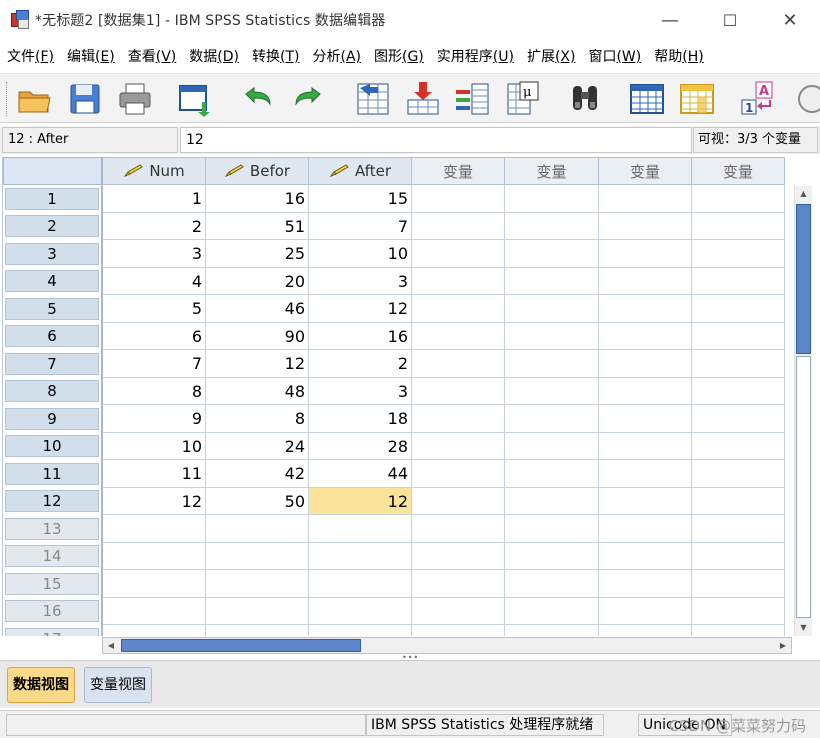 The width and height of the screenshot is (820, 738). Describe the element at coordinates (154, 446) in the screenshot. I see `data-cell: 10` at that location.